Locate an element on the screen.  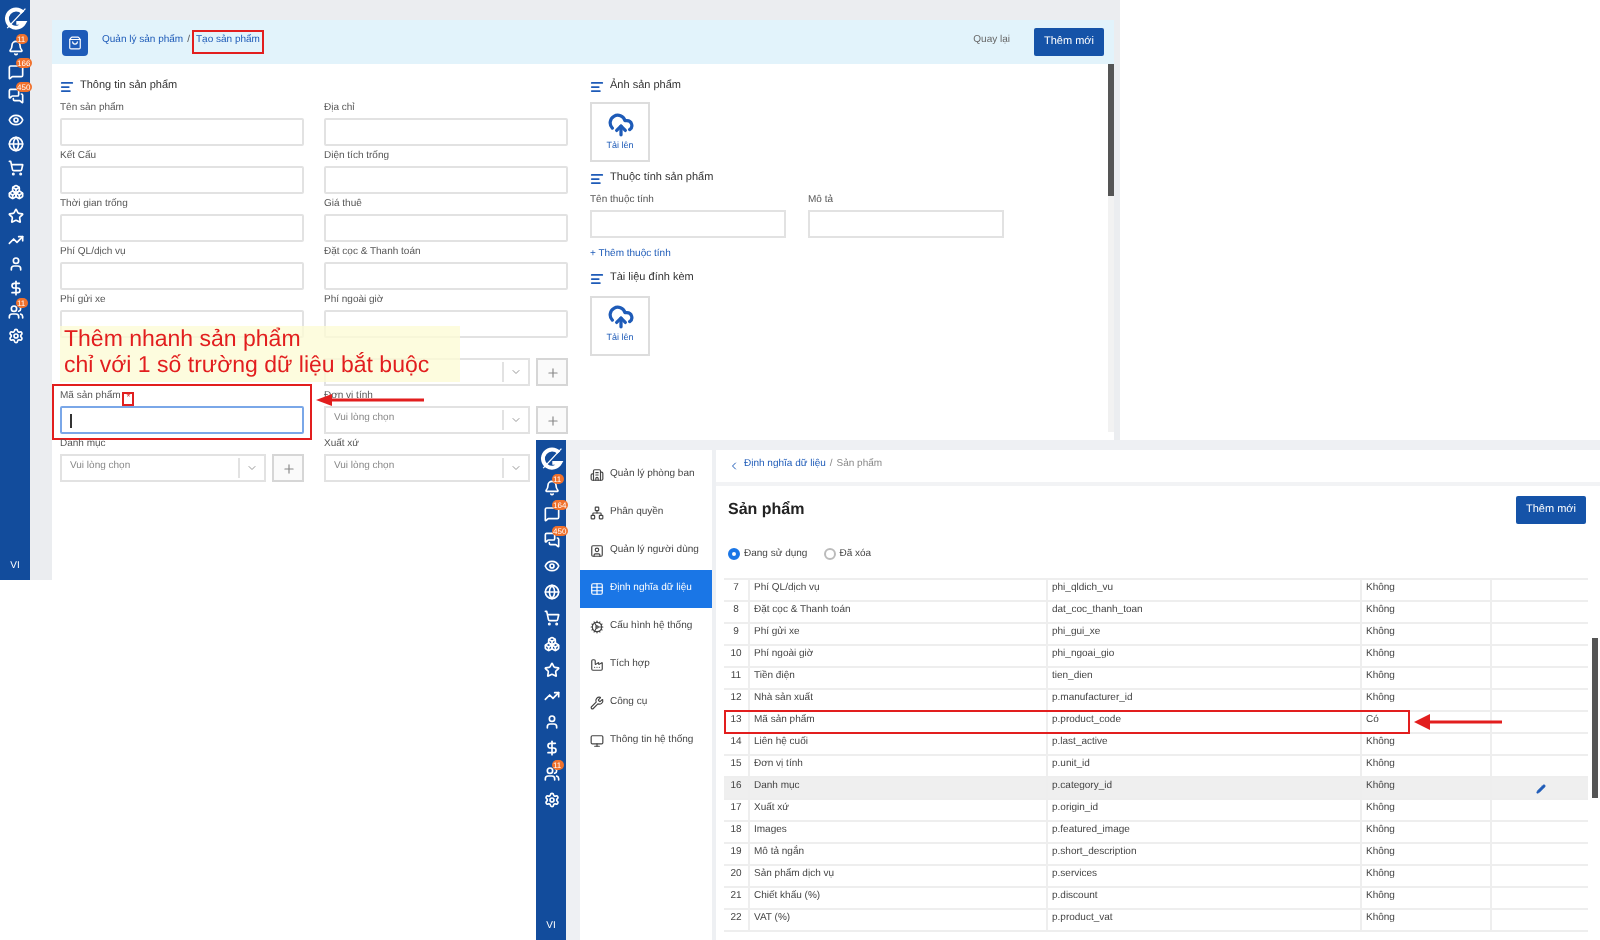
annotation-text: chỉ với 1 số trường dữ liệu bắt buộc is located at coordinates (247, 367).